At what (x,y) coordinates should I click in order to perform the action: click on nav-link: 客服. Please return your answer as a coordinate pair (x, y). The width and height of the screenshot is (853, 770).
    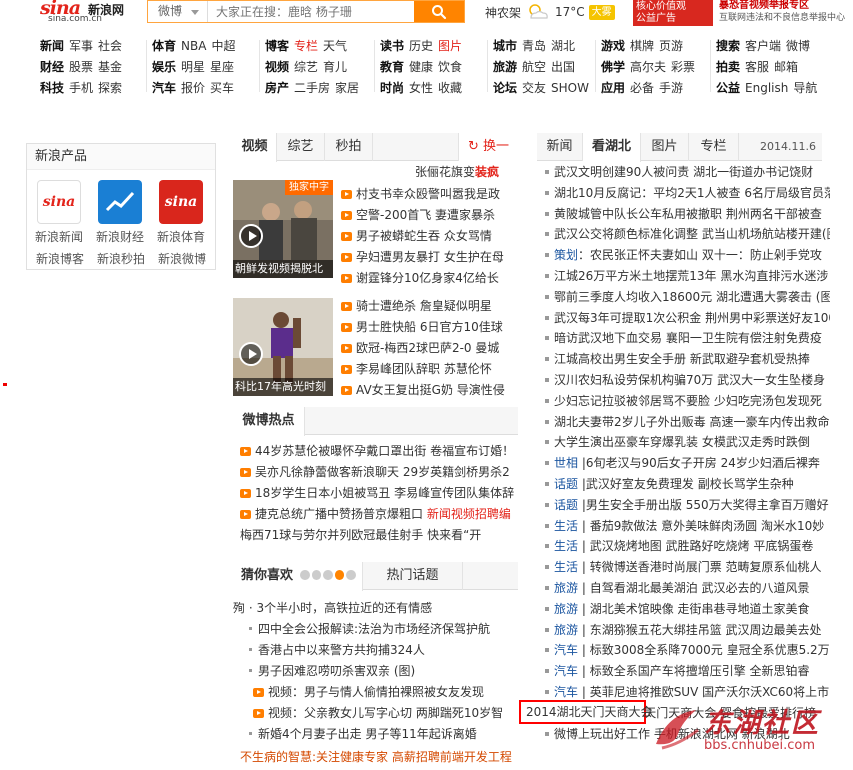
    Looking at the image, I should click on (757, 67).